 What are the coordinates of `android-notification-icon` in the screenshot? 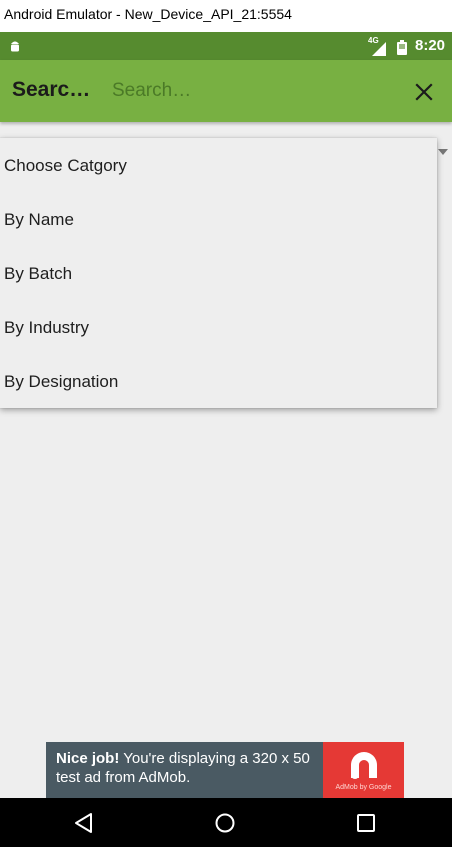 It's located at (15, 46).